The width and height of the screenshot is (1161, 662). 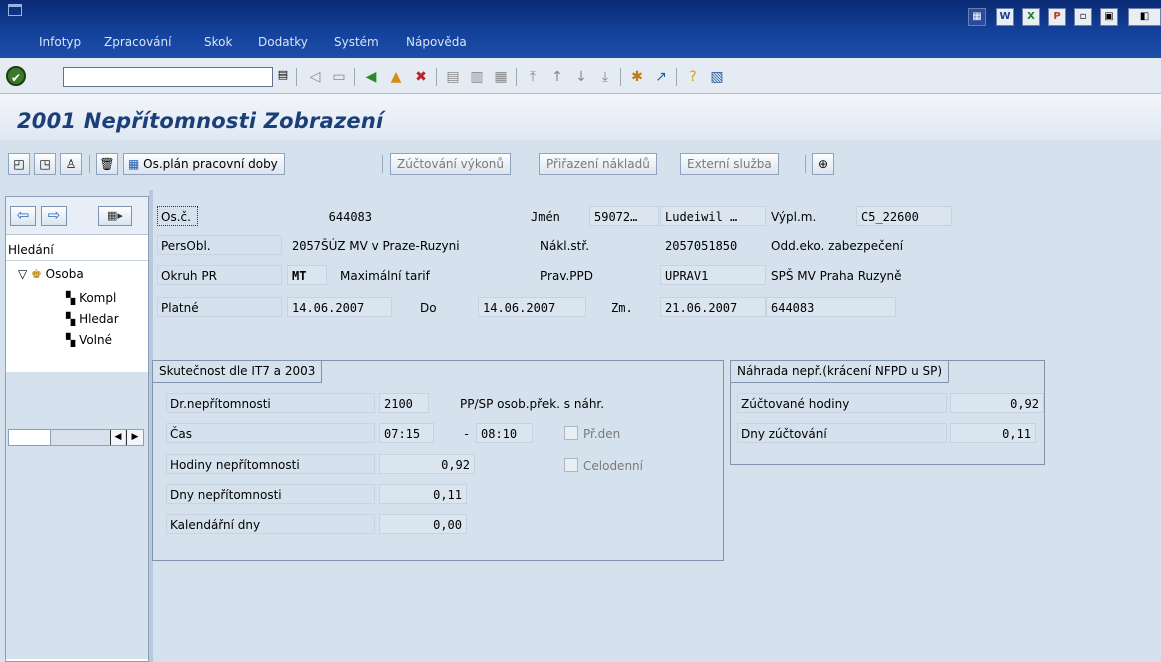 I want to click on kal-value: 0,00, so click(x=423, y=524).